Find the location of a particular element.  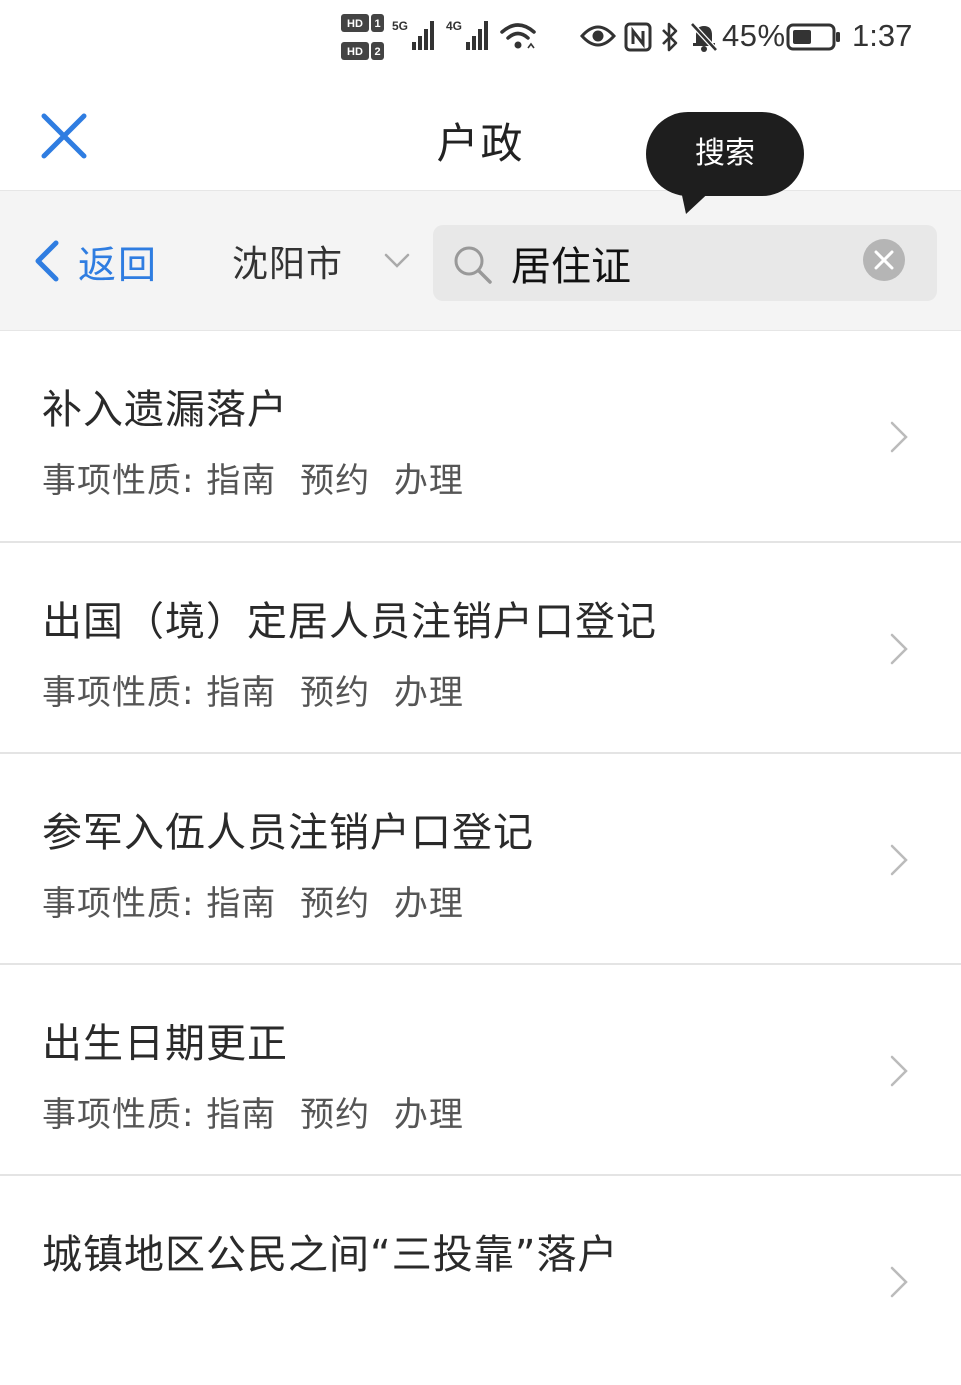

item-title: 补入遗漏落户 is located at coordinates (165, 410).